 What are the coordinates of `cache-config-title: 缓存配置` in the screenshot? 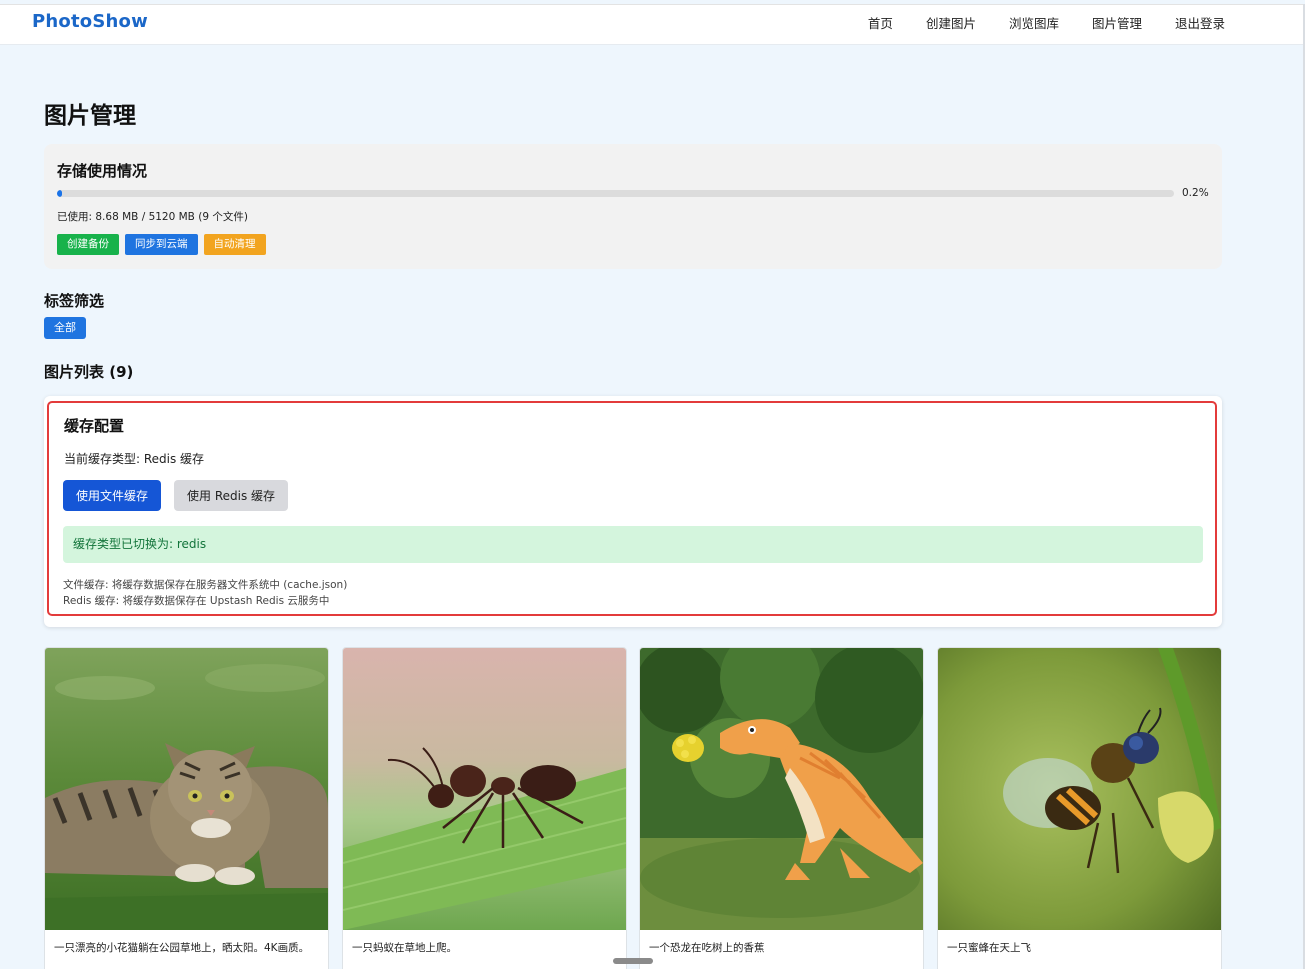 It's located at (94, 426).